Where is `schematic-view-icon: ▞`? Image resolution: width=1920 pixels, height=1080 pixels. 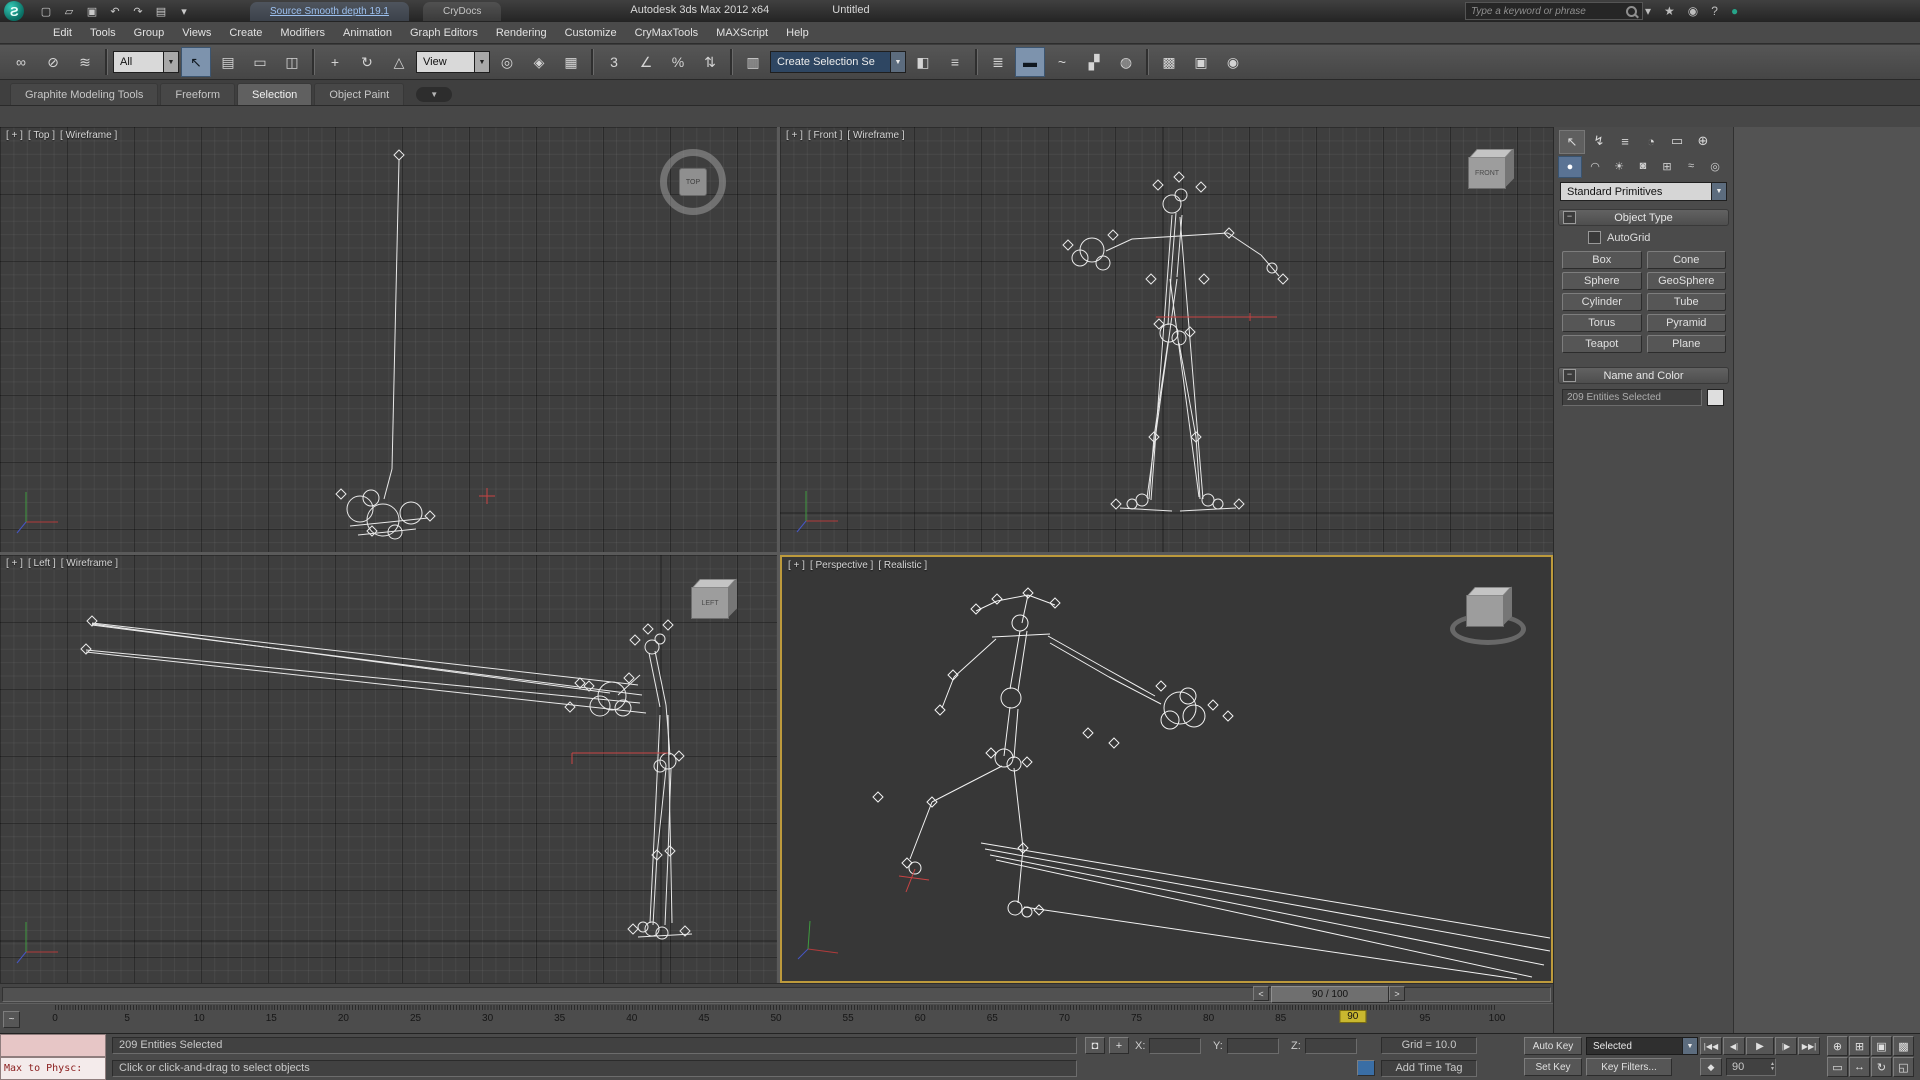
schematic-view-icon: ▞ is located at coordinates (1094, 62).